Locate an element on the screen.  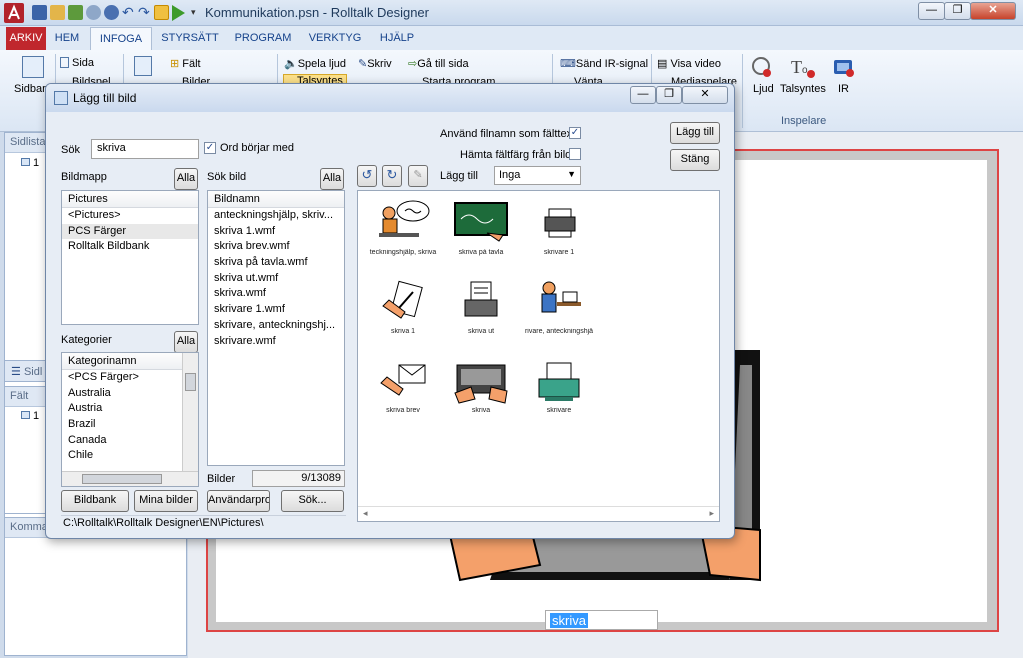
scroll-left-icon: ◂ is located at coordinates (365, 513).